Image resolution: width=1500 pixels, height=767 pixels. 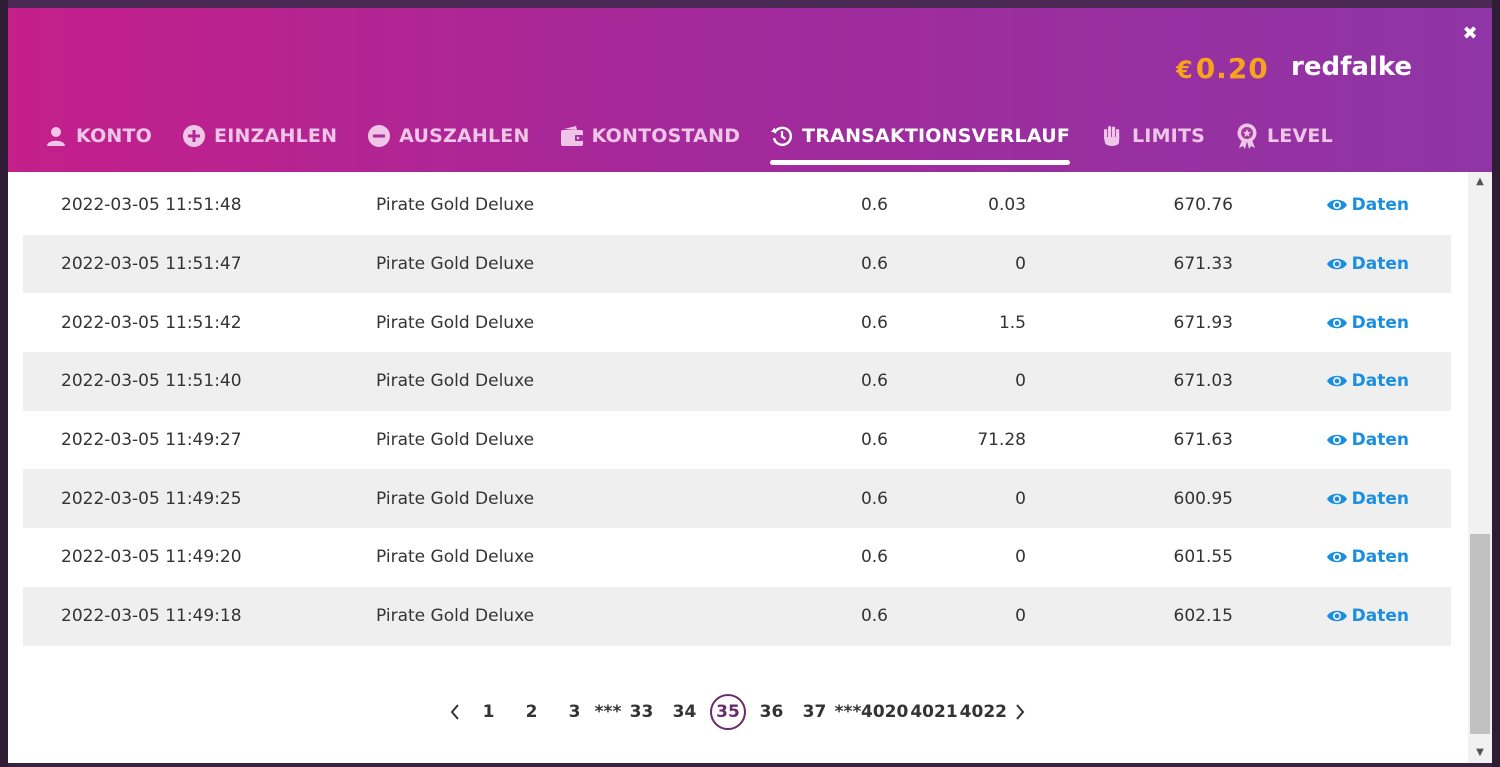 What do you see at coordinates (1203, 381) in the screenshot?
I see `balance-cell: 671.03` at bounding box center [1203, 381].